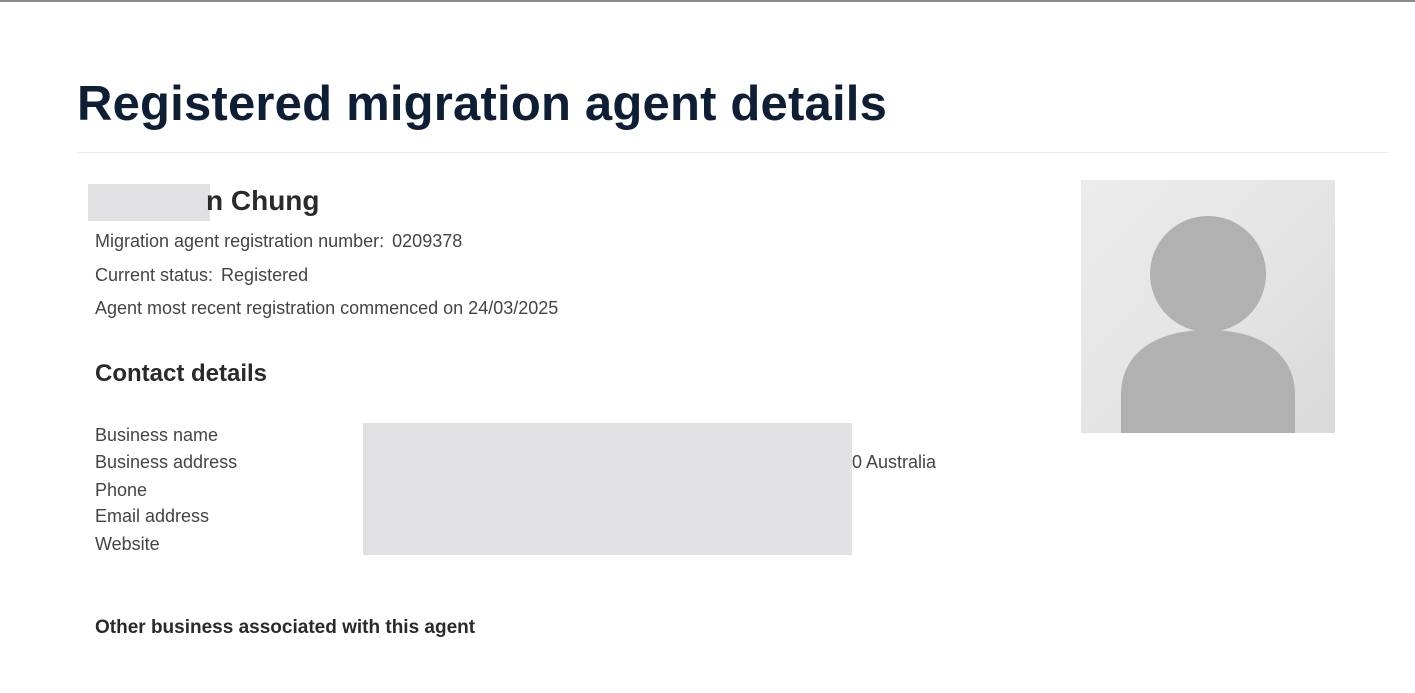  What do you see at coordinates (121, 490) in the screenshot?
I see `phone-label: Phone` at bounding box center [121, 490].